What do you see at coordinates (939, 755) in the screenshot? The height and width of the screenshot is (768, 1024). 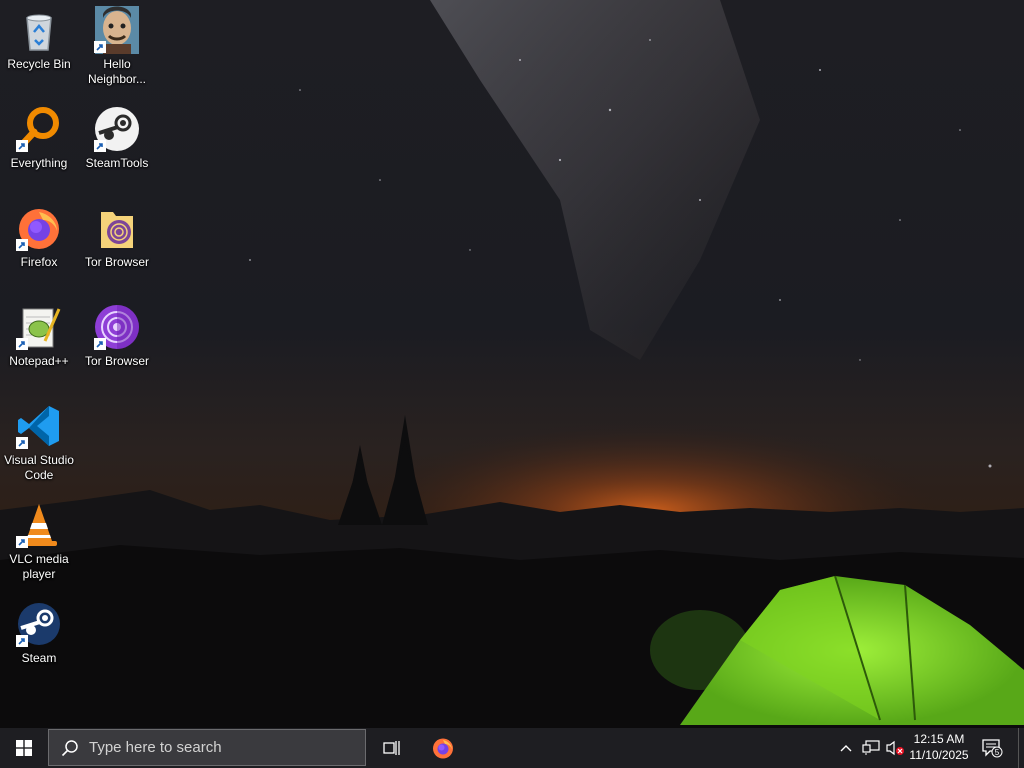 I see `clock-date: 11/10/2025` at bounding box center [939, 755].